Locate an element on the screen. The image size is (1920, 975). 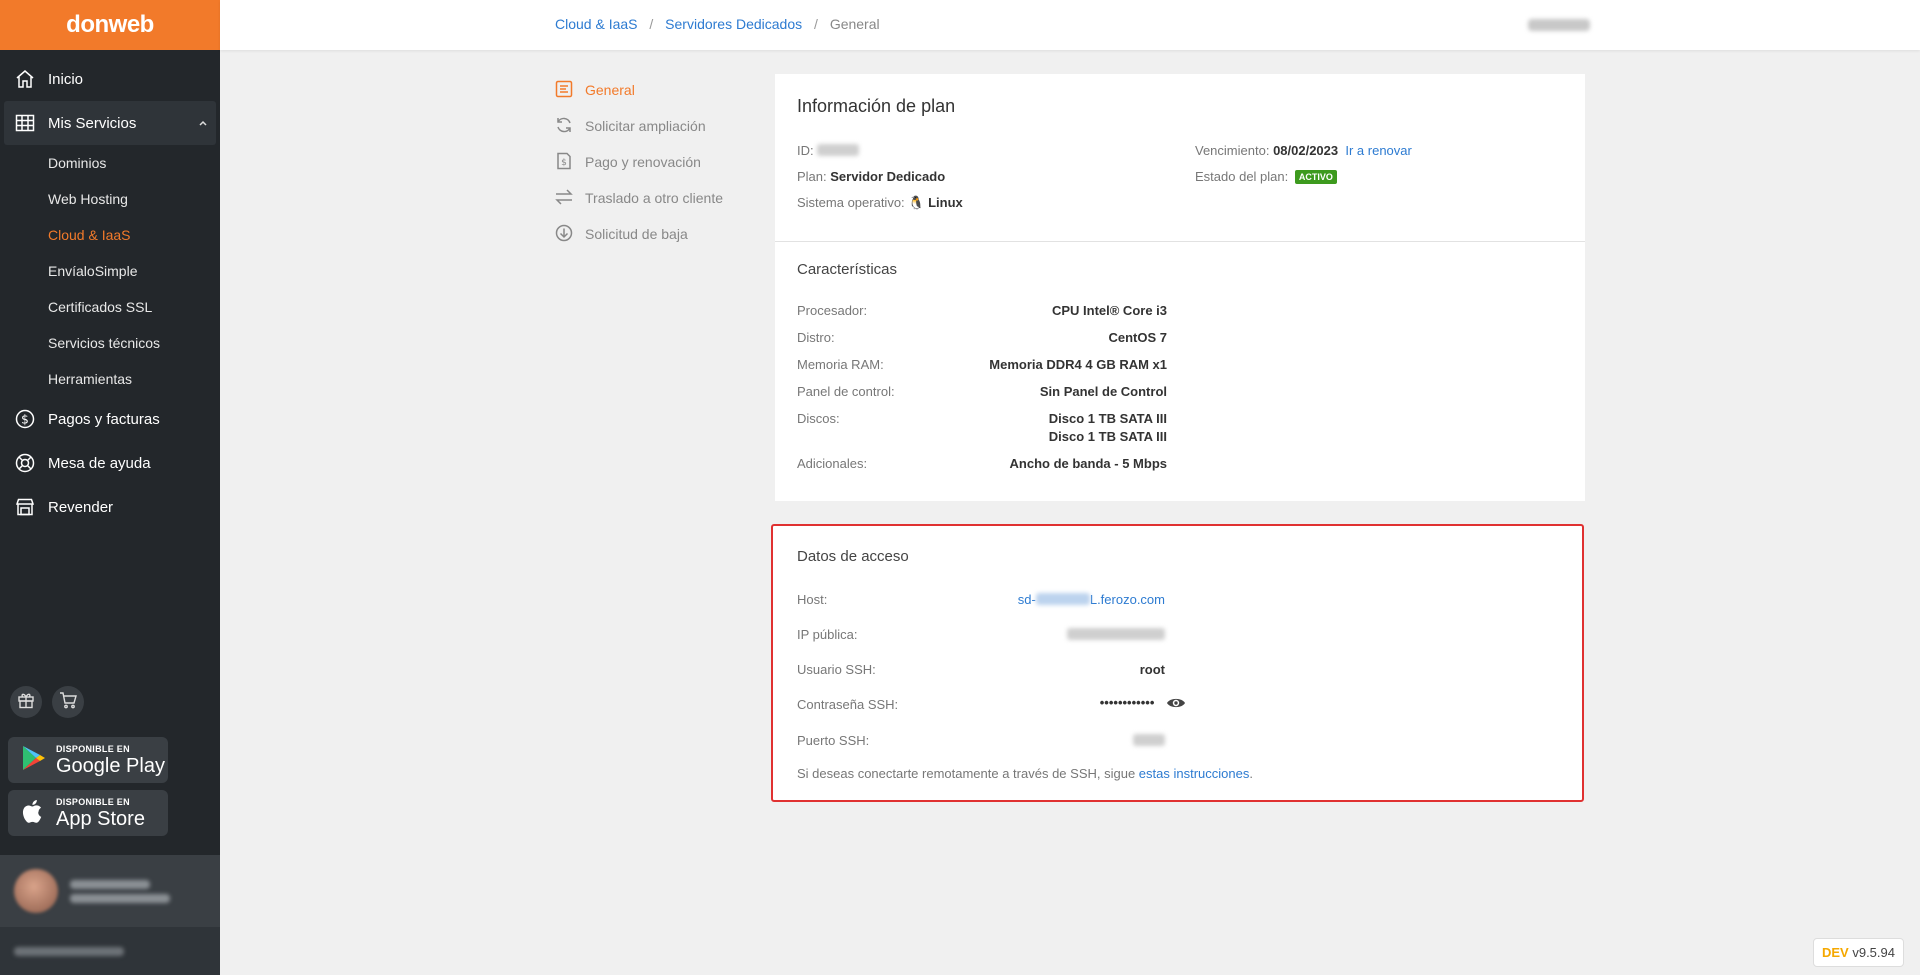
sidebar-item-mesa-de-ayuda: Mesa de ayuda is located at coordinates (110, 463).